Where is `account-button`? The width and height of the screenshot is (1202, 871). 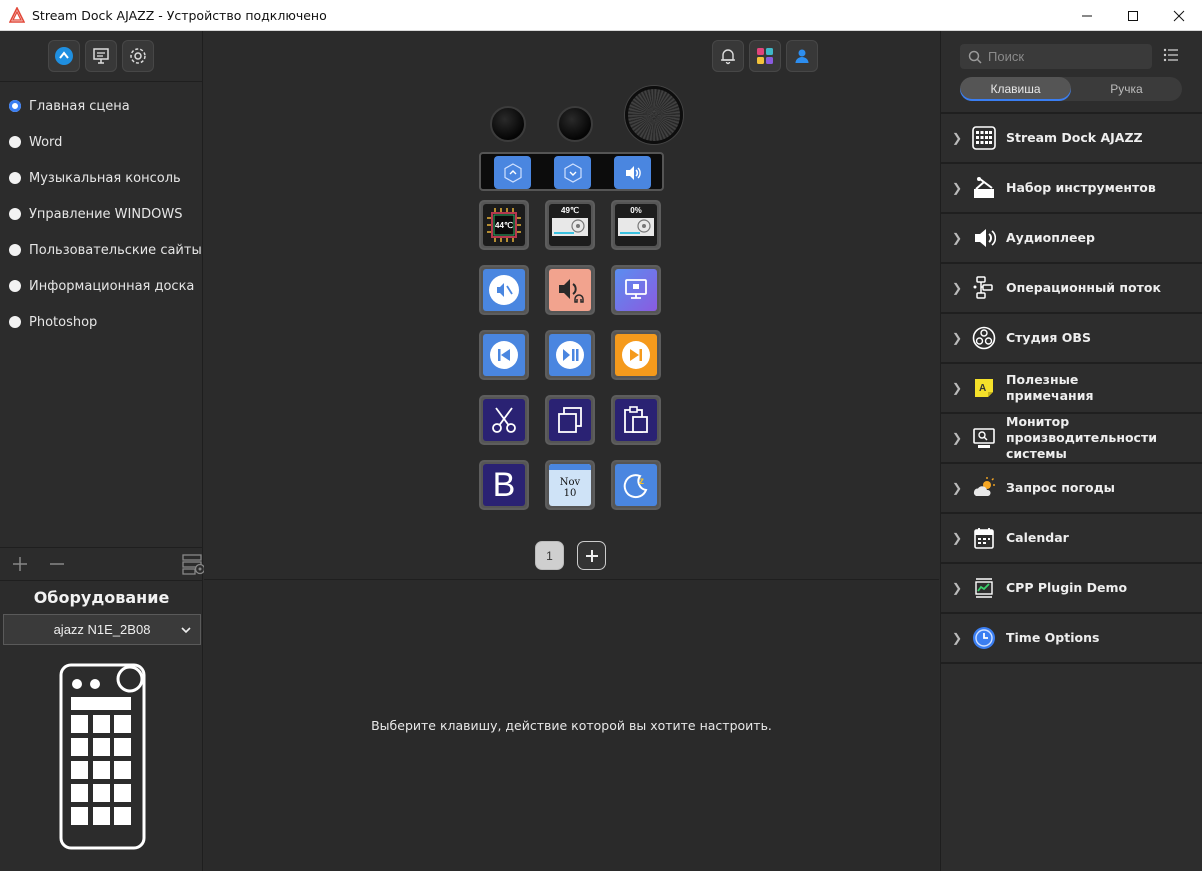
account-button is located at coordinates (802, 56).